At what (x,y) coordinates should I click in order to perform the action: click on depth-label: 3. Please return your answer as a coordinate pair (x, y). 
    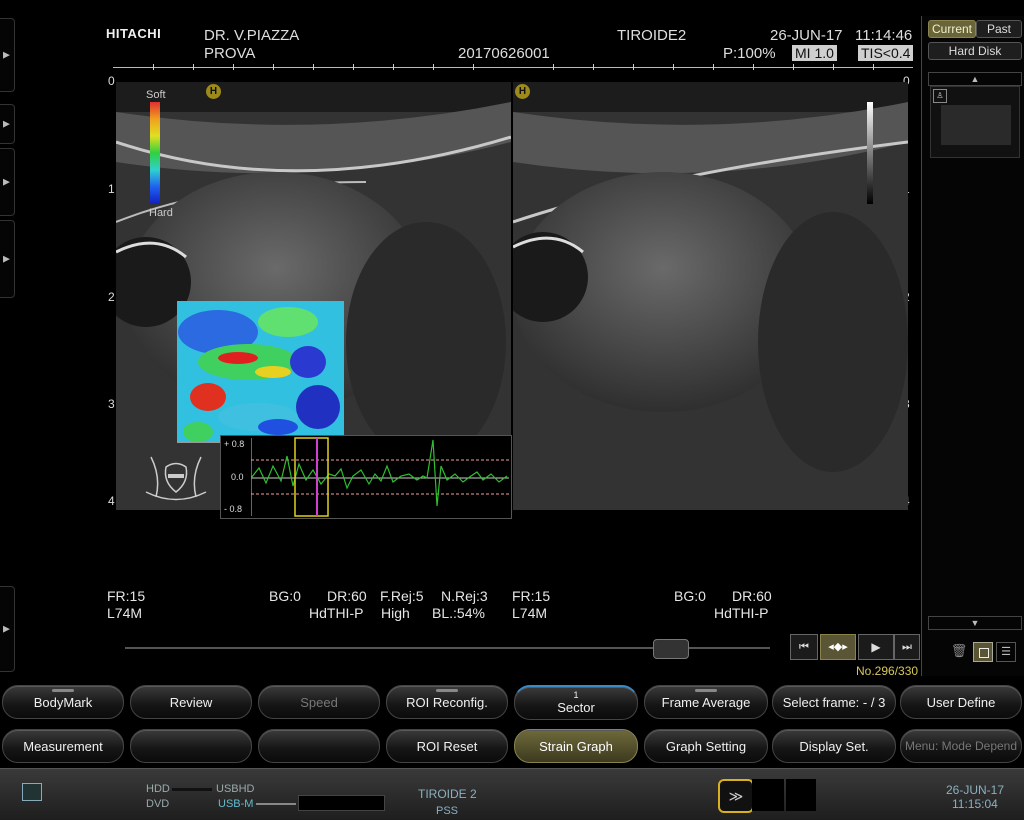
    Looking at the image, I should click on (111, 404).